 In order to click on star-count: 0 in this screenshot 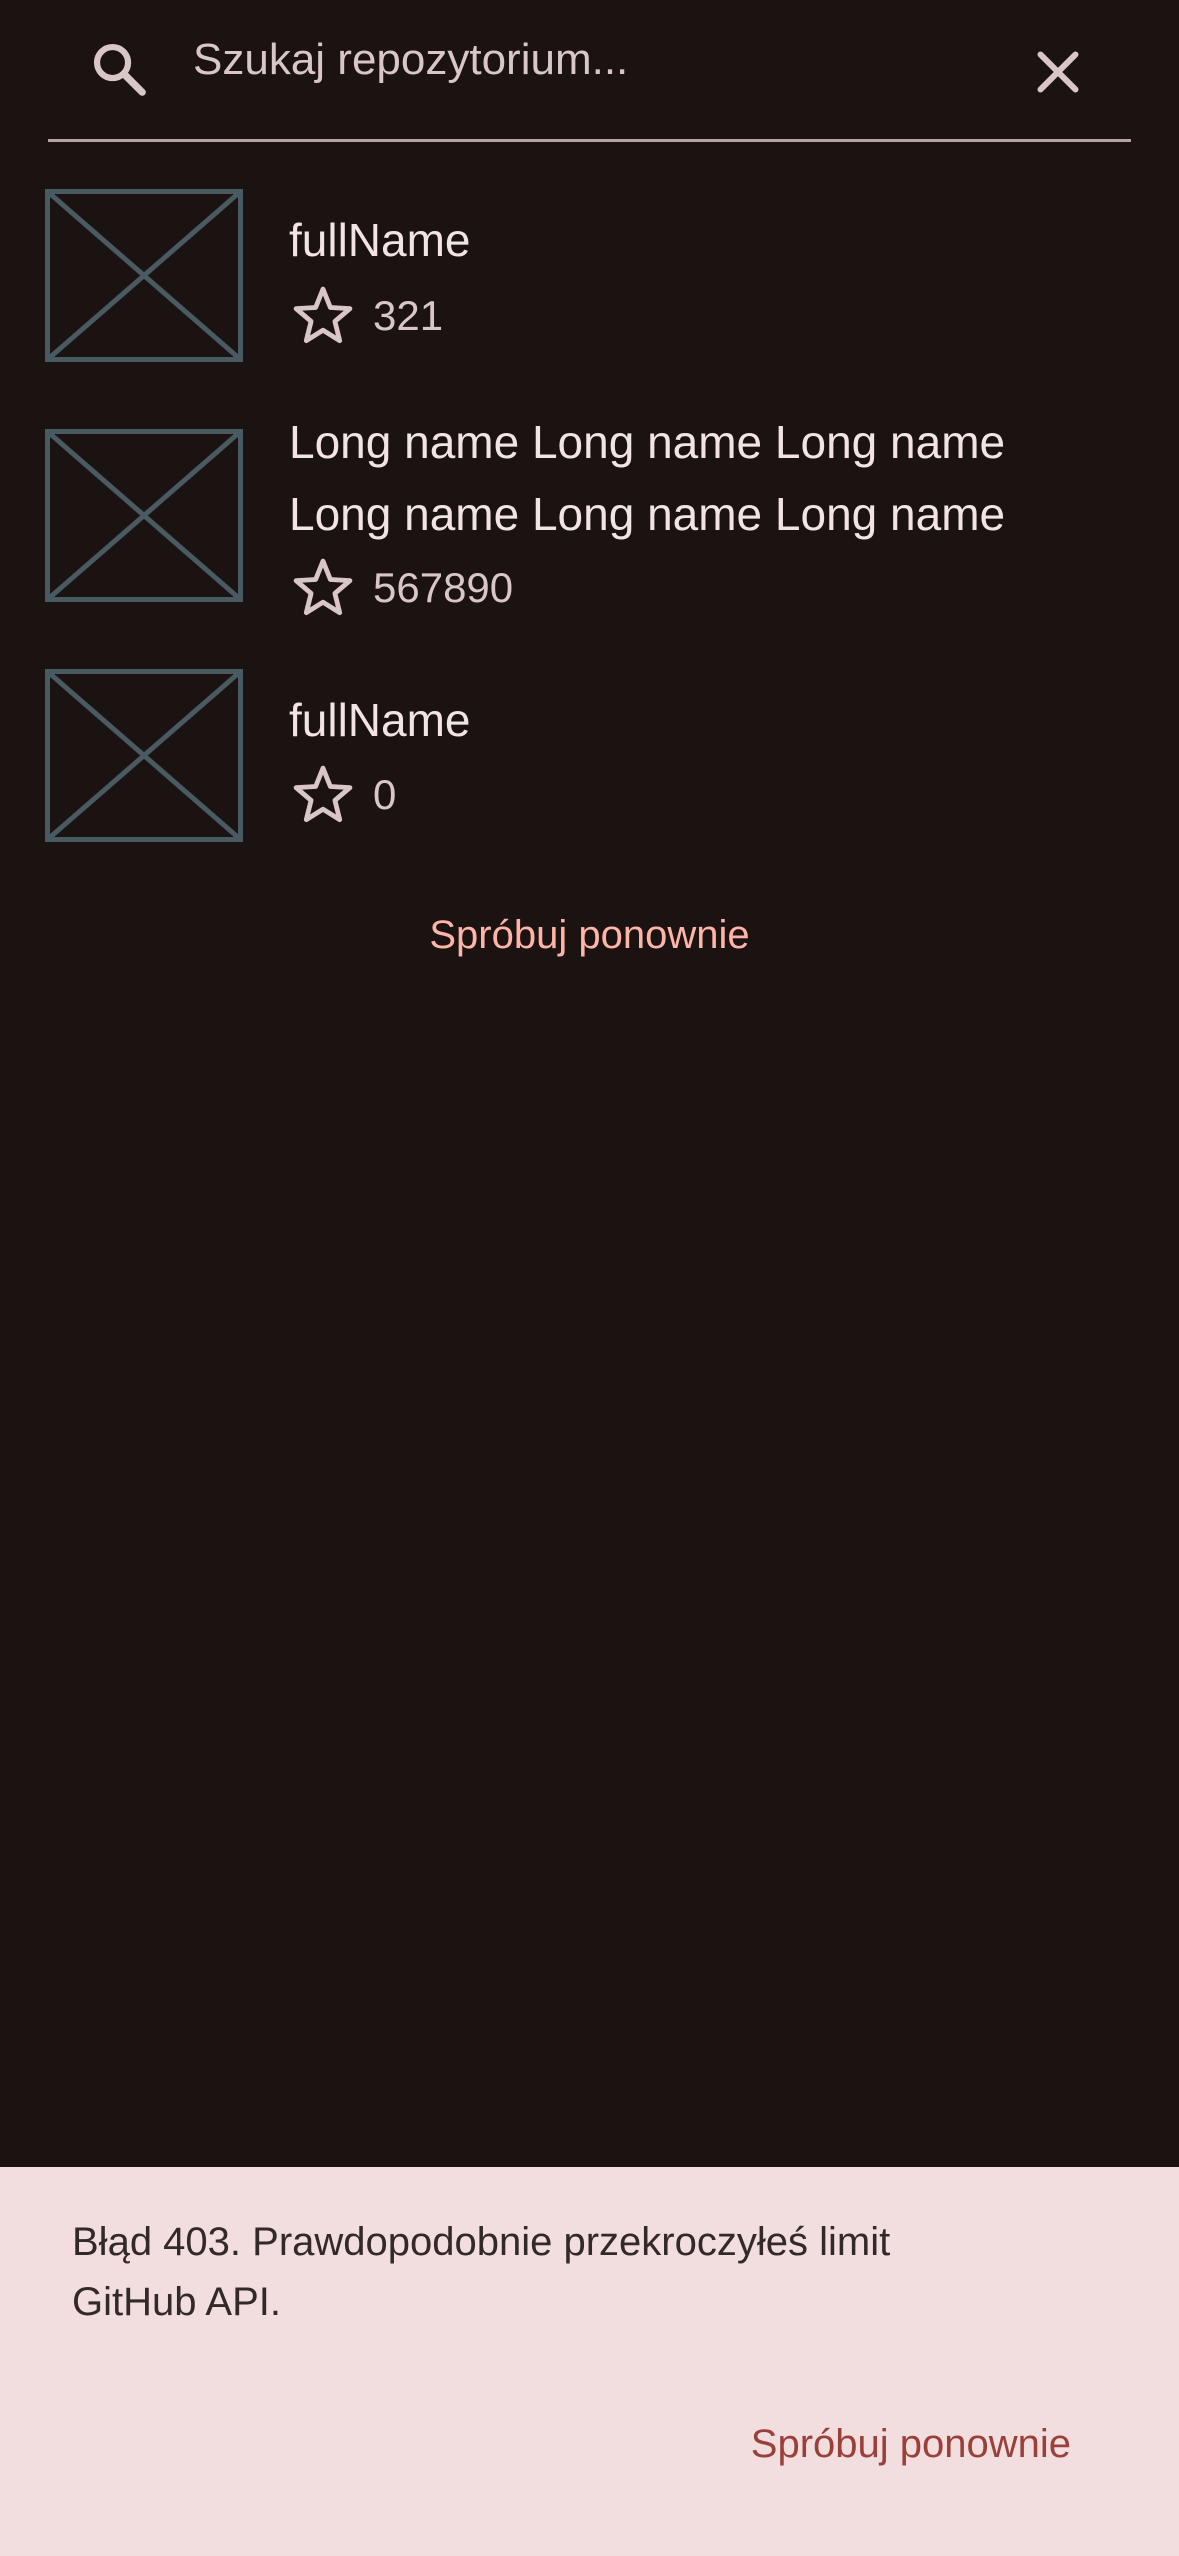, I will do `click(385, 794)`.